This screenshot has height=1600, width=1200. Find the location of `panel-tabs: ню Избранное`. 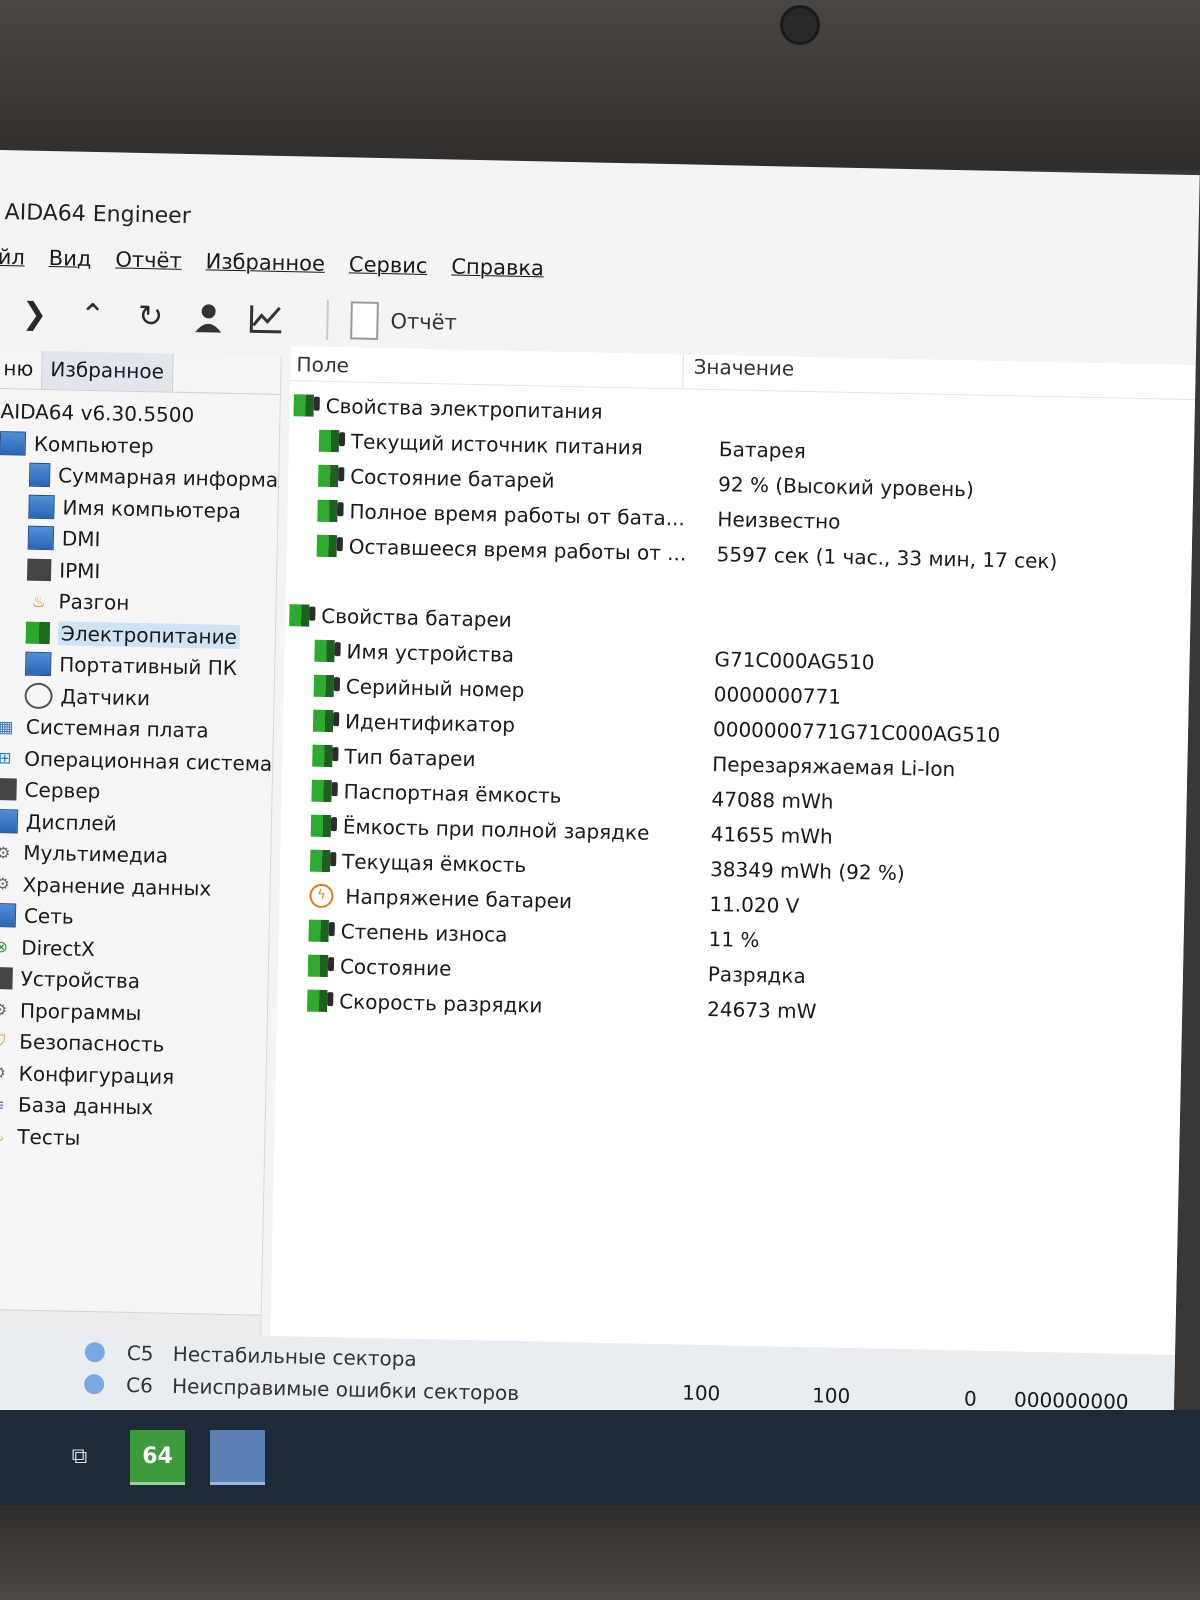

panel-tabs: ню Избранное is located at coordinates (140, 372).